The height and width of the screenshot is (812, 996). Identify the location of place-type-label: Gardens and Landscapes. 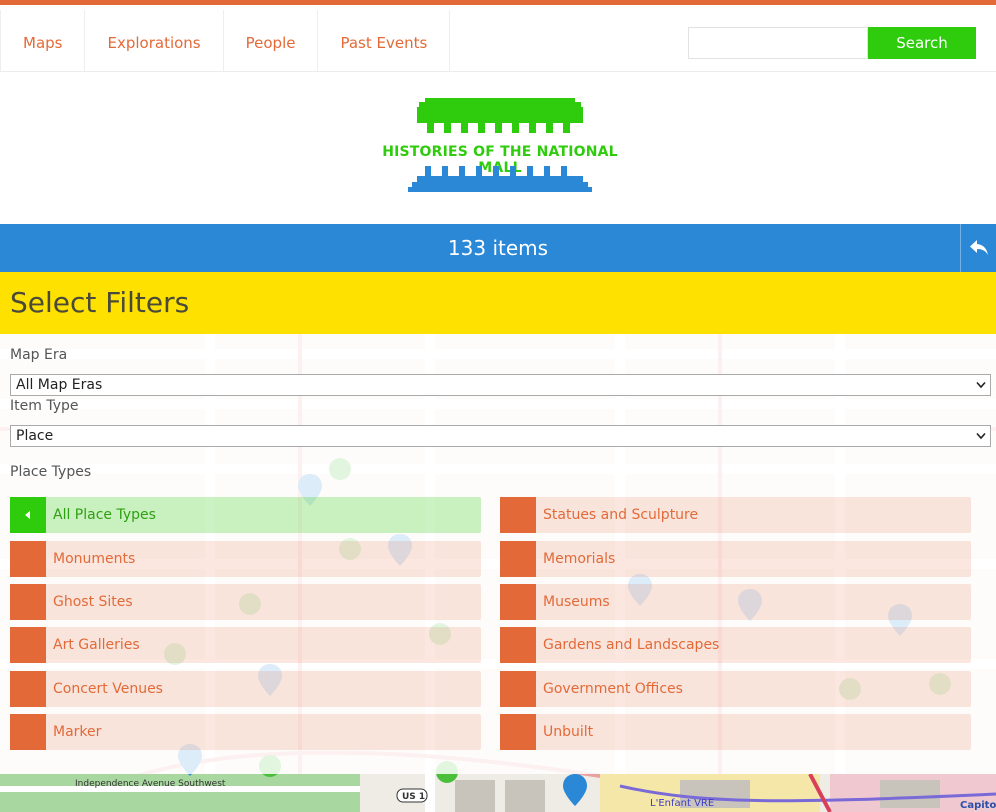
(631, 645).